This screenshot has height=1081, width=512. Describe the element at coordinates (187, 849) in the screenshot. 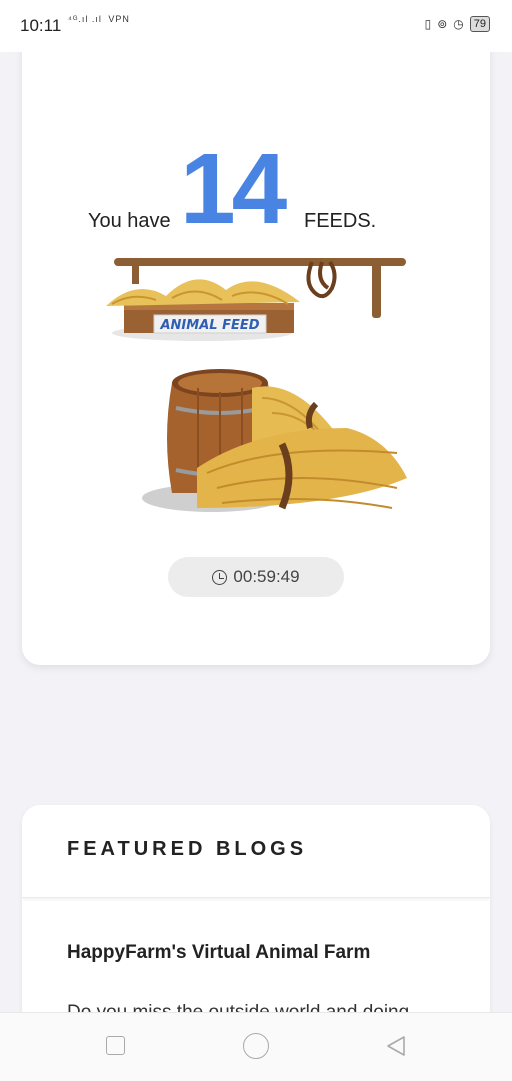

I see `featured-blogs-title: FEATURED BLOGS` at that location.